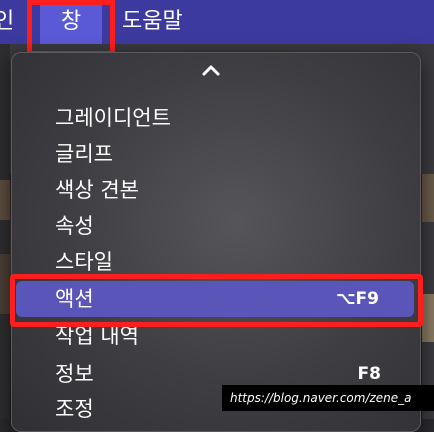  I want to click on left-panel-edge, so click(5, 231).